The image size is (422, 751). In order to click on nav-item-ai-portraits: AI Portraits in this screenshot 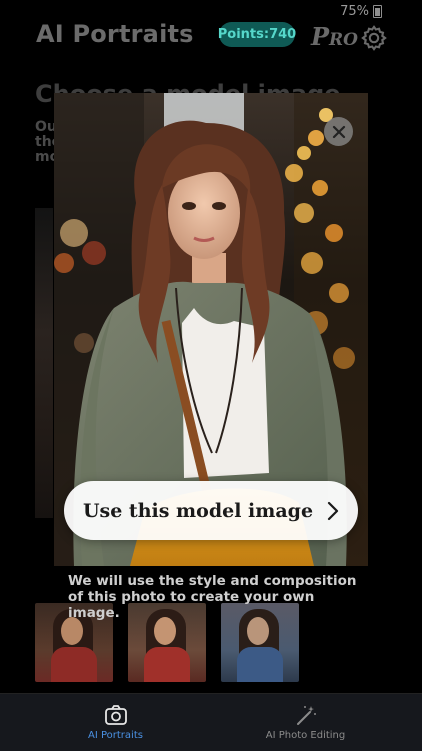, I will do `click(115, 722)`.